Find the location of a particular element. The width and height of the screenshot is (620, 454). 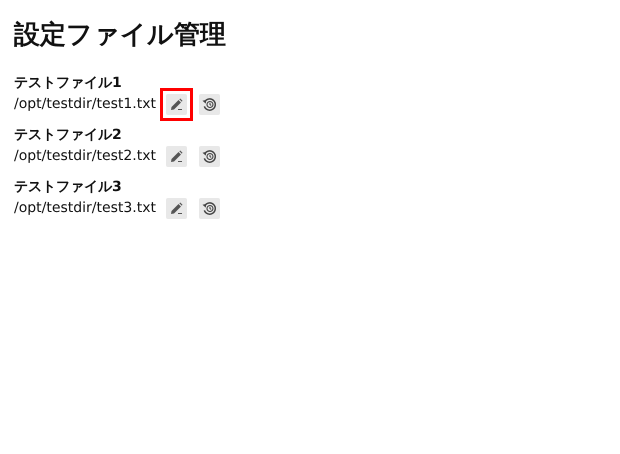

file-path: /opt/testdir/test1.txt is located at coordinates (85, 104).